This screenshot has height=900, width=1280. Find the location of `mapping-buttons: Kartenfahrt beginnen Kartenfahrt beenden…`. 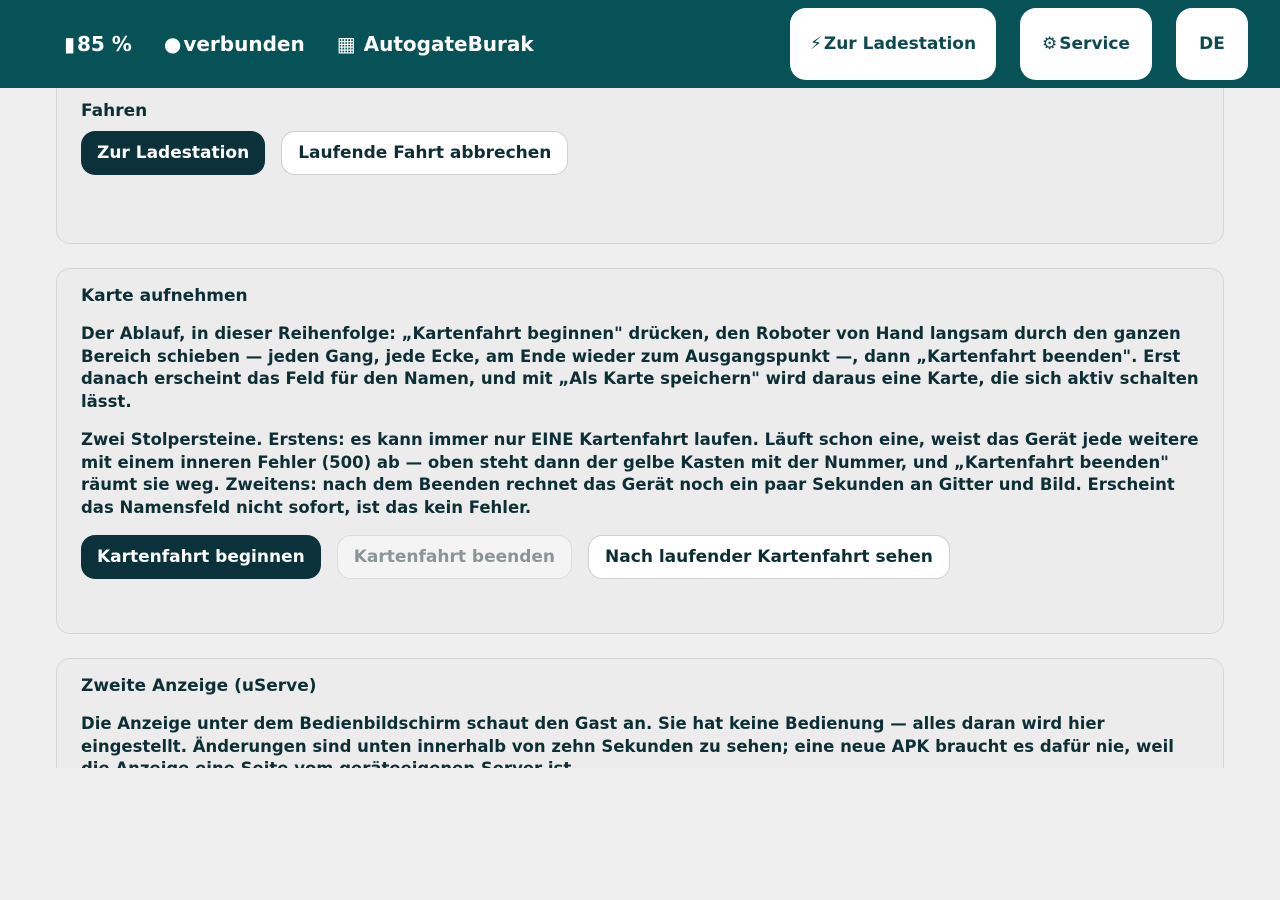

mapping-buttons: Kartenfahrt beginnen Kartenfahrt beenden… is located at coordinates (640, 557).